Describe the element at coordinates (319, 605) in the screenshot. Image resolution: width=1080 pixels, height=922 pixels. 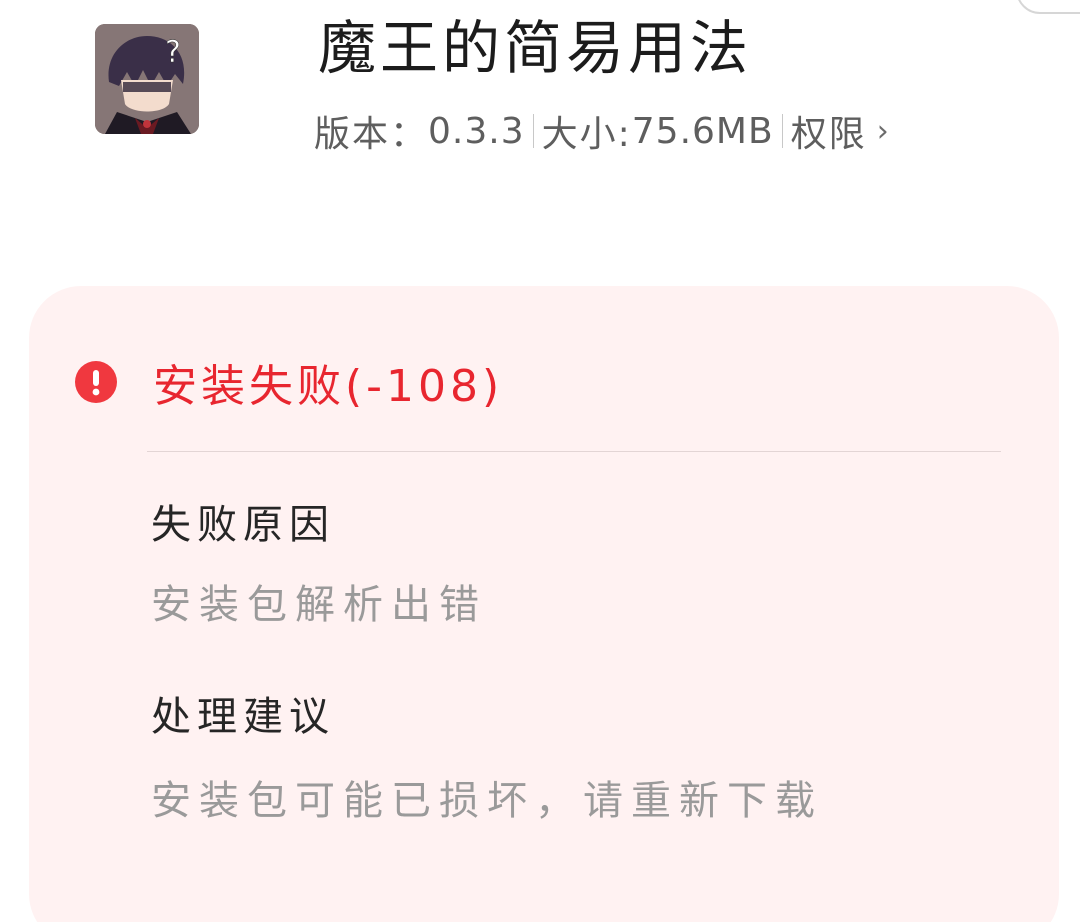
I see `failure-reason-text: 安装包解析出错` at that location.